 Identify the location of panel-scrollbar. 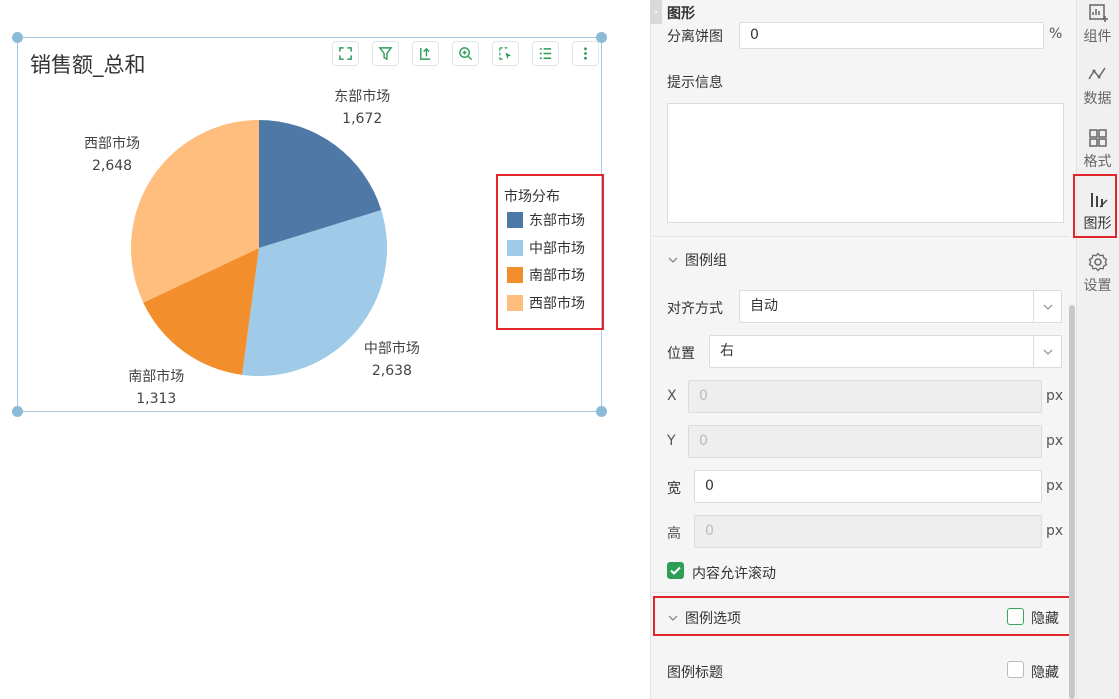
(1072, 502).